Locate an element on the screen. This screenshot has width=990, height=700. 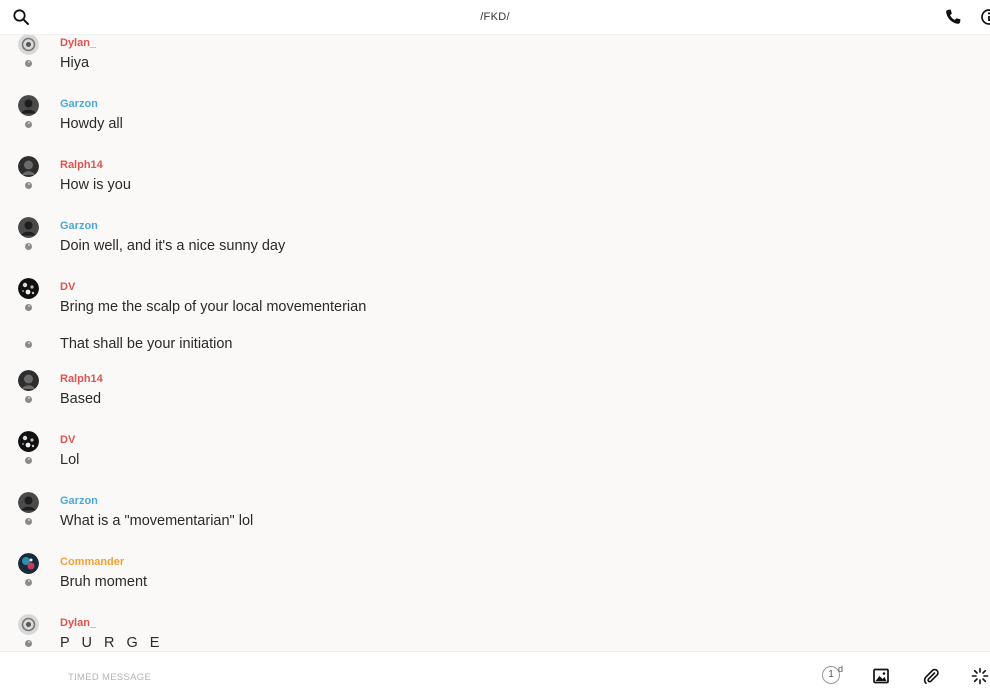
message: Garzon What is a "movementarian" lol is located at coordinates (495, 522).